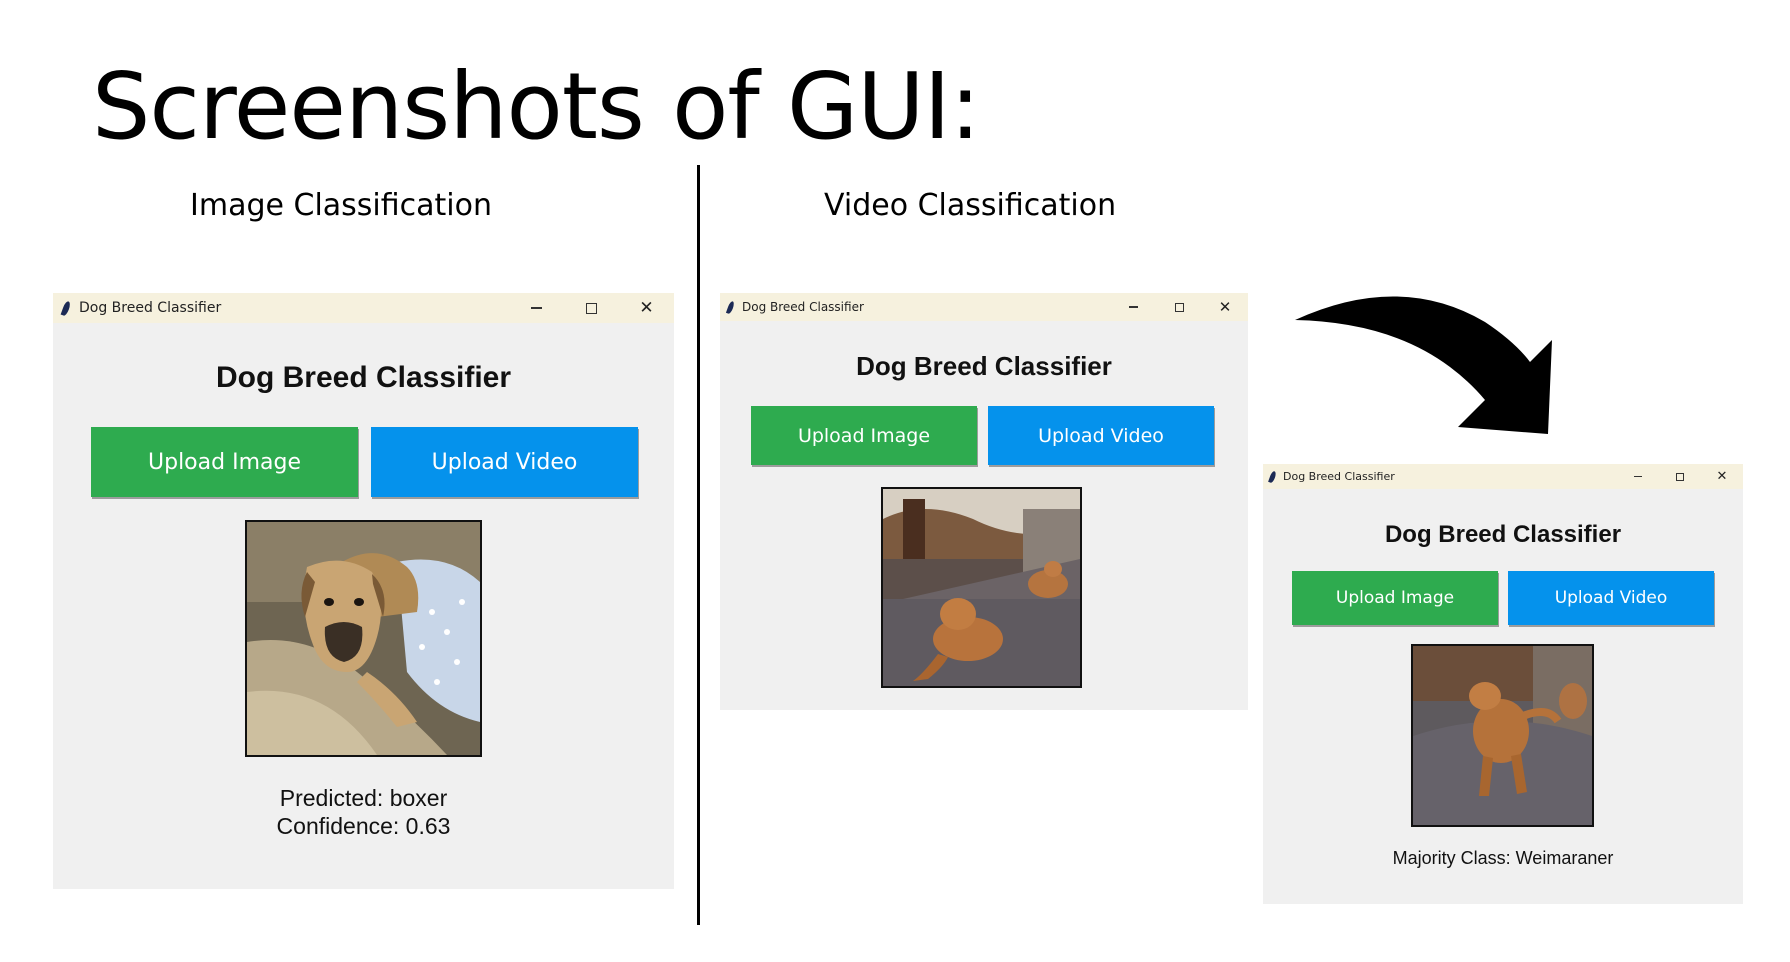 The height and width of the screenshot is (962, 1790). What do you see at coordinates (363, 798) in the screenshot?
I see `prediction-label: Predicted: boxer` at bounding box center [363, 798].